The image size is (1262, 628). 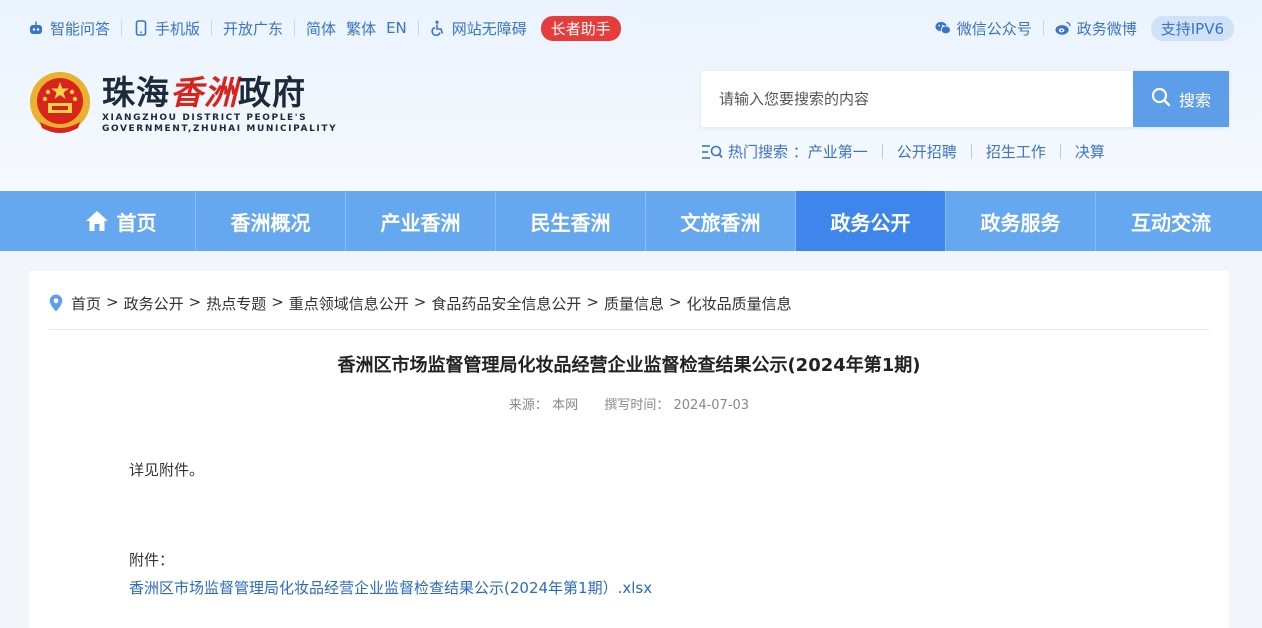 What do you see at coordinates (629, 365) in the screenshot?
I see `article-title: 香洲区市场监督管理局化妆品经营企业监督检查结果公示(2024年第1期)` at bounding box center [629, 365].